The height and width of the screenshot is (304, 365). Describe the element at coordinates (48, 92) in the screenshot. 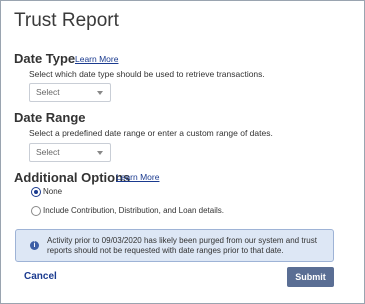

I see `date-type-select-value: Select` at that location.